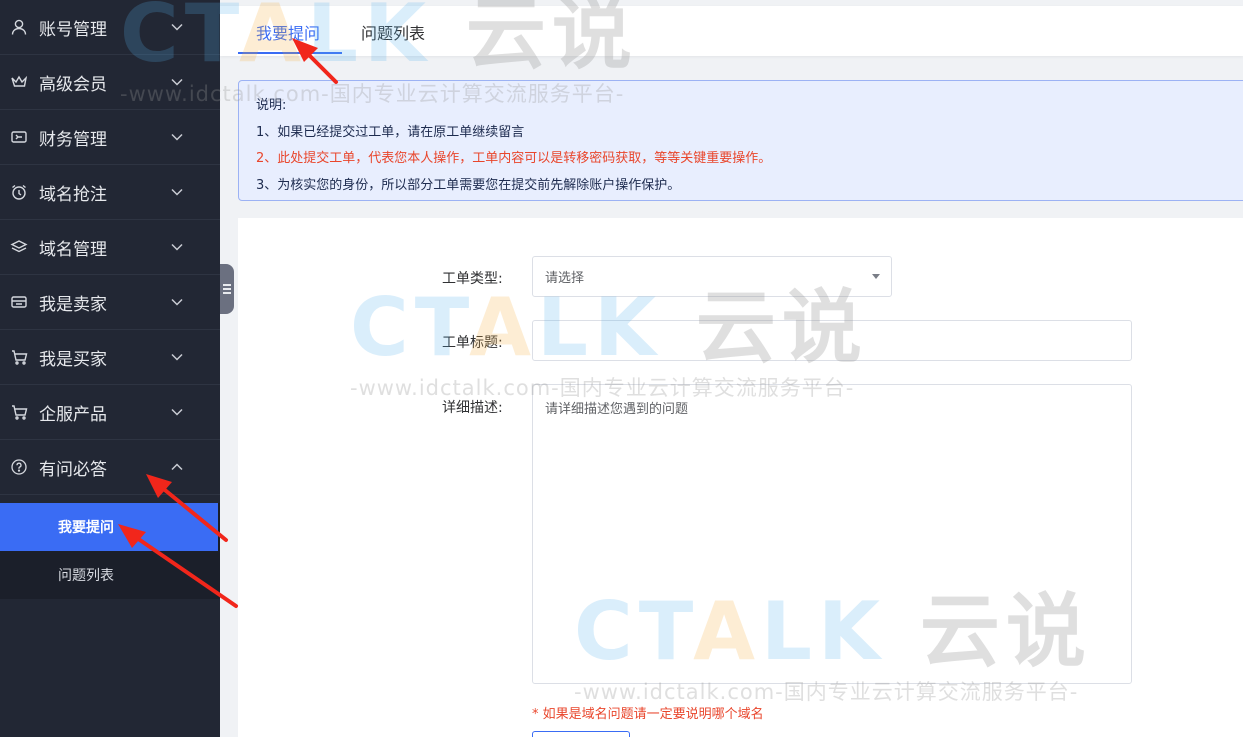 The image size is (1243, 737). What do you see at coordinates (73, 304) in the screenshot?
I see `sidebar-item-label: 我是卖家` at bounding box center [73, 304].